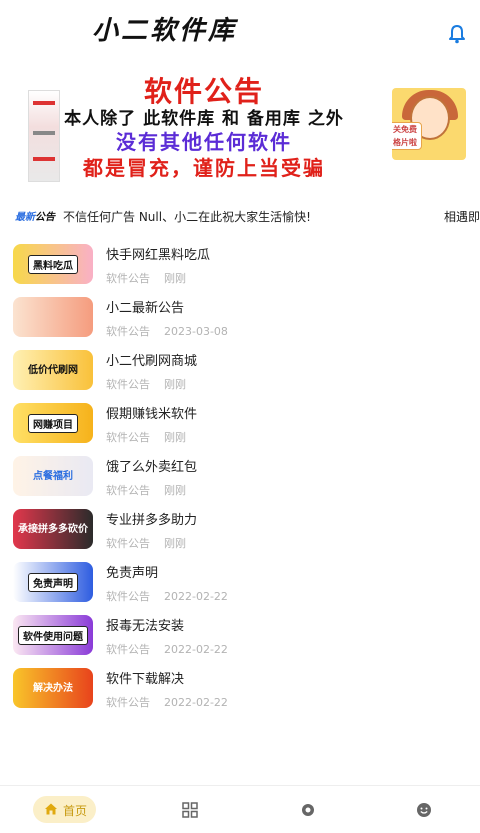 Image resolution: width=480 pixels, height=833 pixels. I want to click on thumbnail-text: 点餐福利, so click(53, 476).